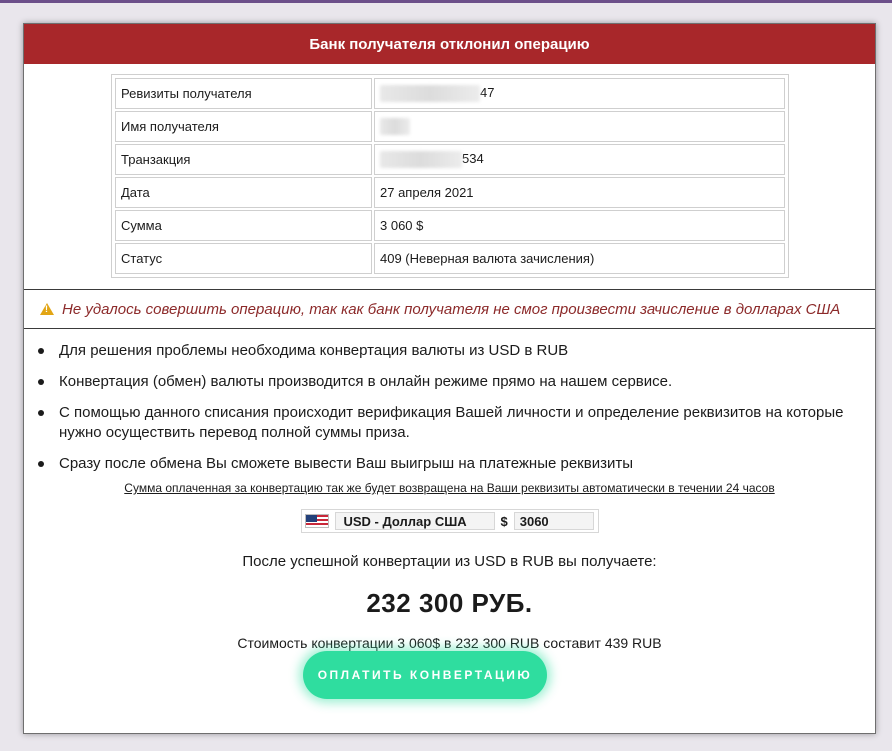 The image size is (892, 751). I want to click on divider-bottom, so click(449, 328).